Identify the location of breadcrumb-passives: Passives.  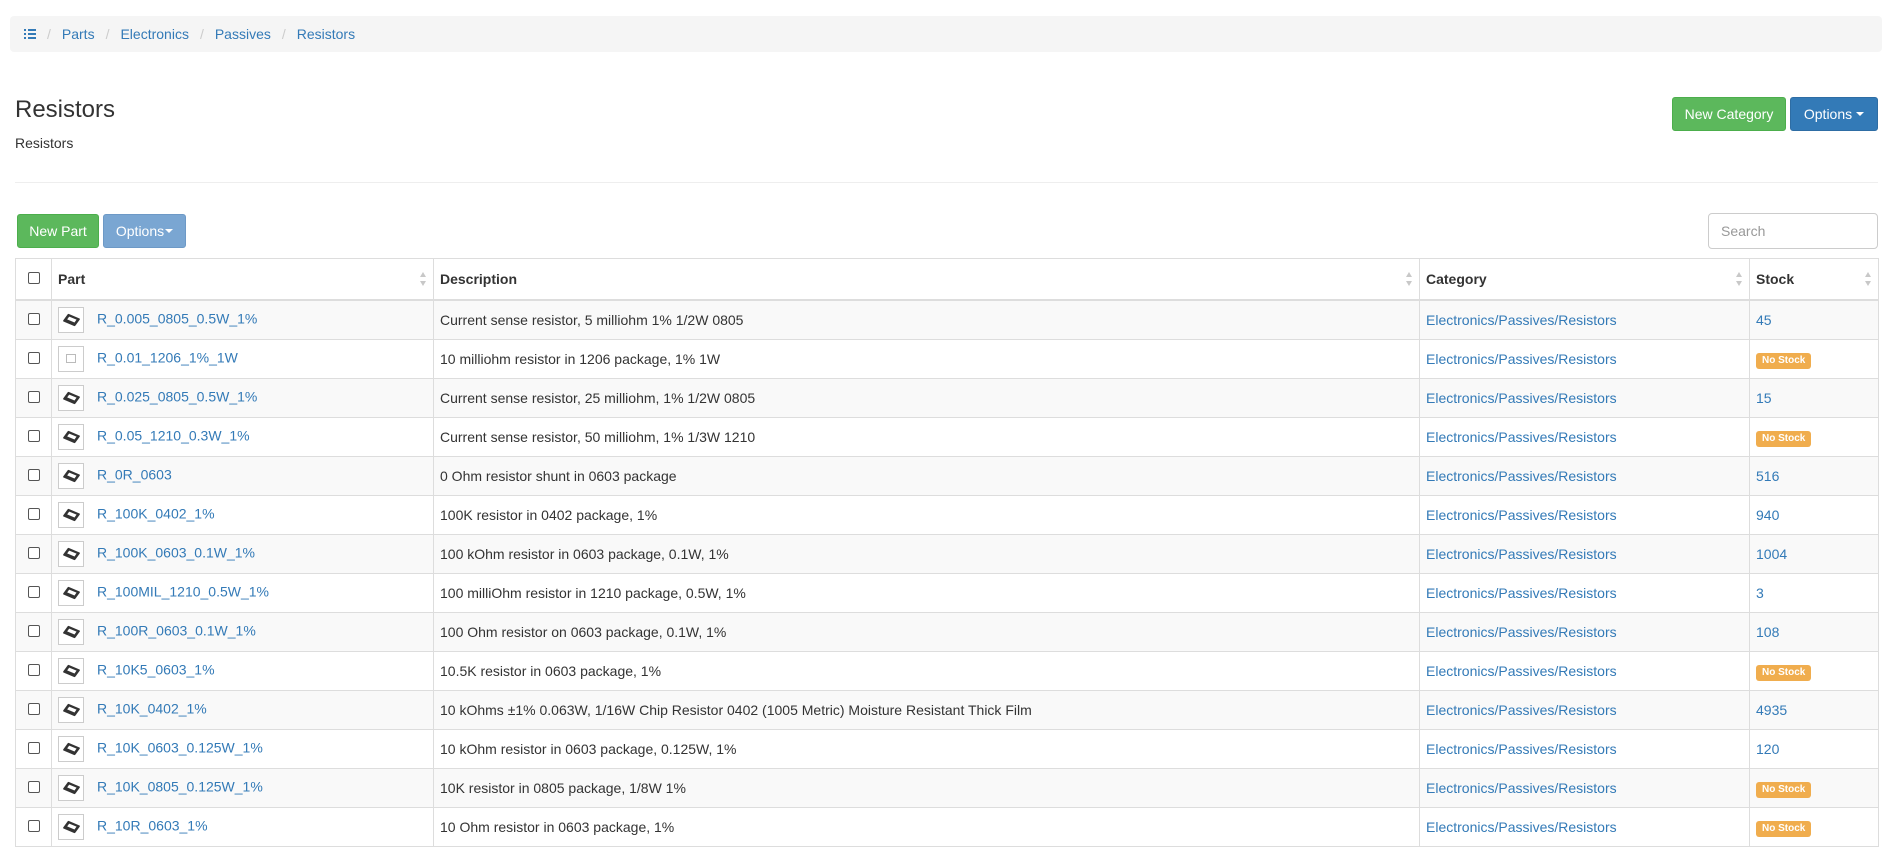
(243, 34).